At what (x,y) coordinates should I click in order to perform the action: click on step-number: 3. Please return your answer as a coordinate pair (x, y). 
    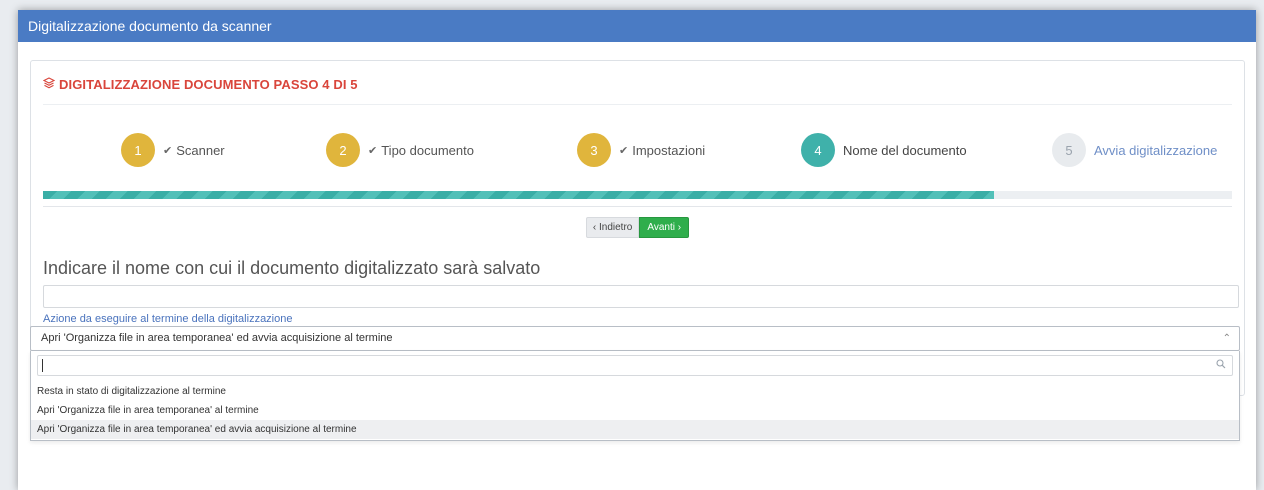
    Looking at the image, I should click on (594, 150).